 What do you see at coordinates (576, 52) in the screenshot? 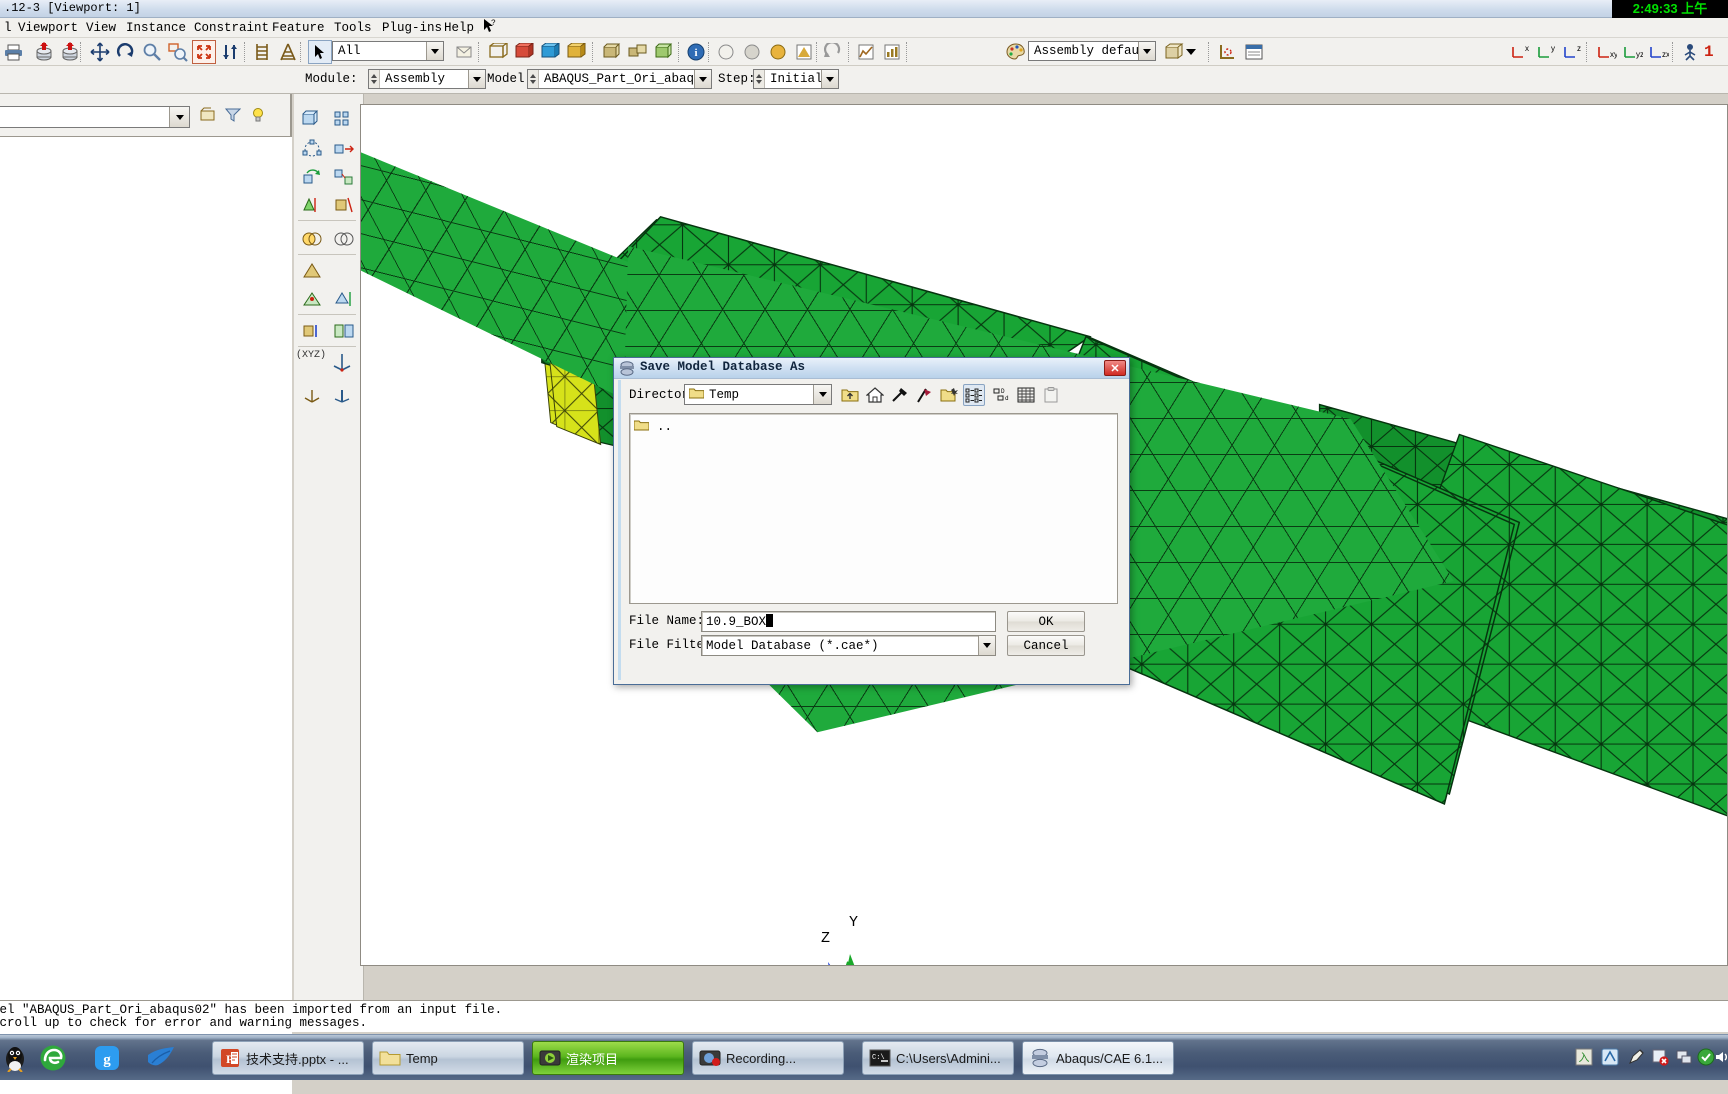
I see `shaded-render-icon` at bounding box center [576, 52].